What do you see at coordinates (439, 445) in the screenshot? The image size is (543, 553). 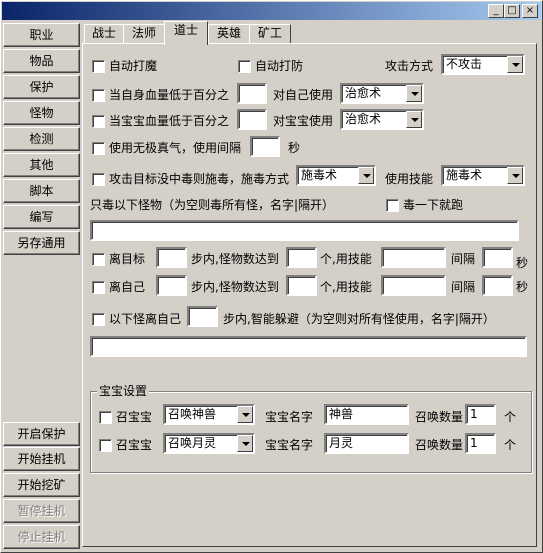 I see `pet-2-count-label: 召唤数量` at bounding box center [439, 445].